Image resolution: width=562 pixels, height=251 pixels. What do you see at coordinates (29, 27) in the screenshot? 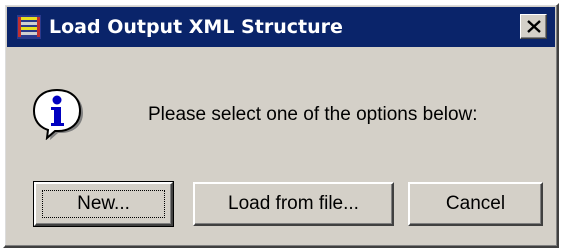
I see `xml-structure-icon` at bounding box center [29, 27].